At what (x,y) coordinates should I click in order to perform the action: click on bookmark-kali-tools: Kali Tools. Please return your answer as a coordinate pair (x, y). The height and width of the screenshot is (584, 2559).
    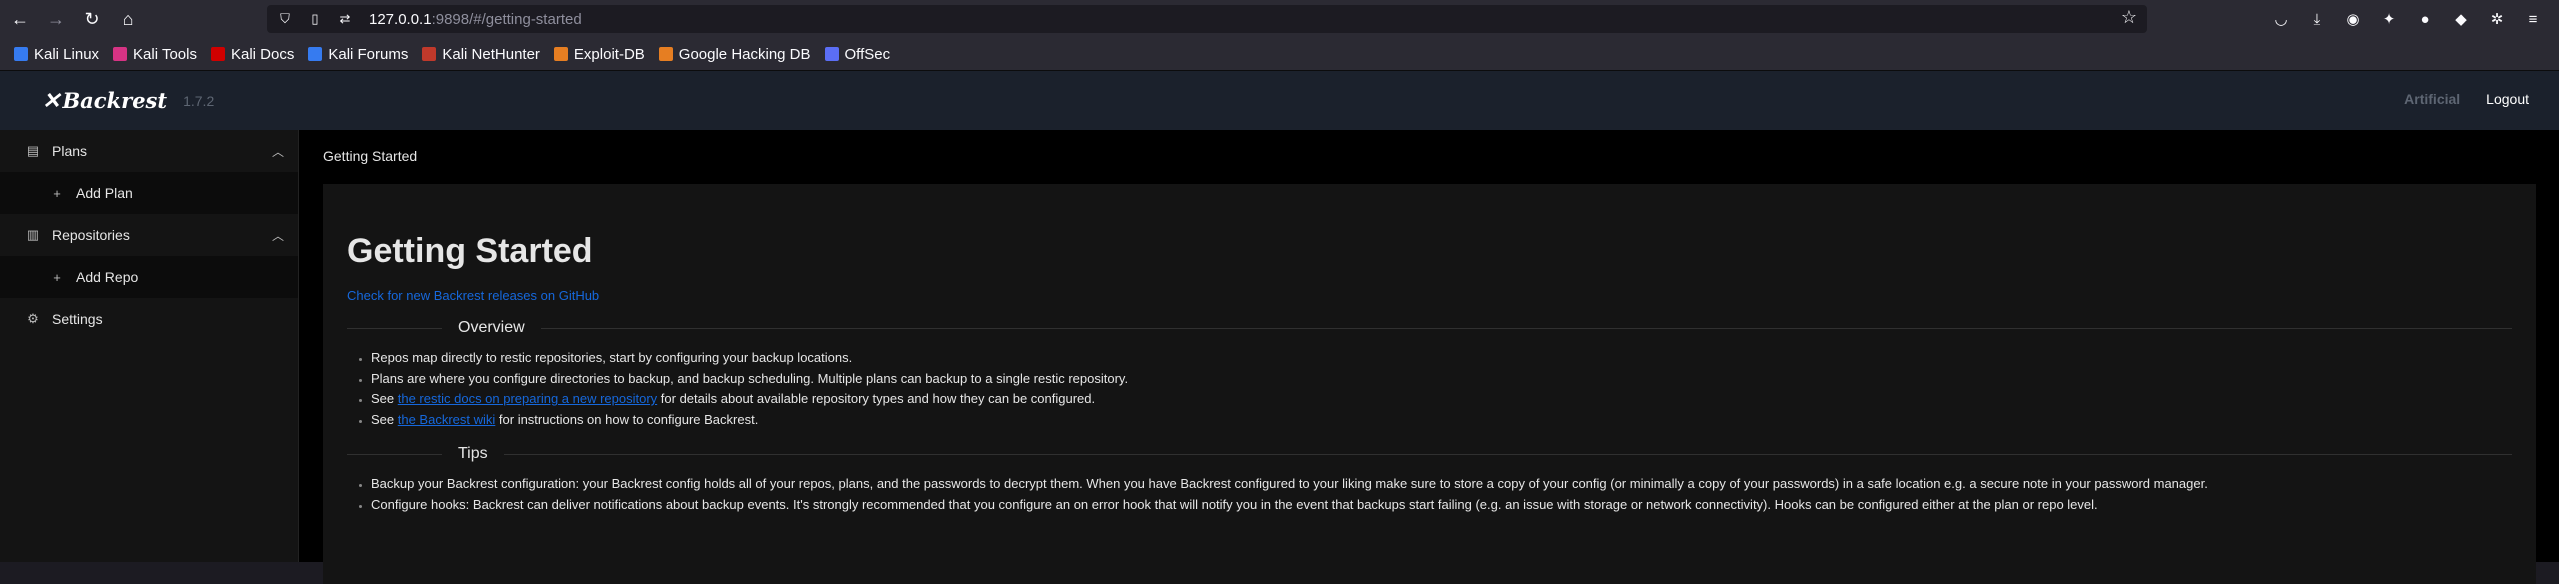
    Looking at the image, I should click on (155, 54).